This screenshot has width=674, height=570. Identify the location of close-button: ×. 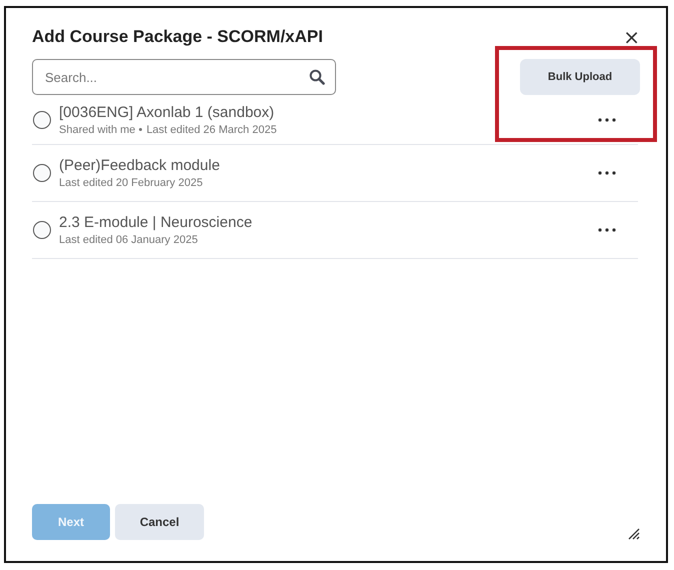
(631, 37).